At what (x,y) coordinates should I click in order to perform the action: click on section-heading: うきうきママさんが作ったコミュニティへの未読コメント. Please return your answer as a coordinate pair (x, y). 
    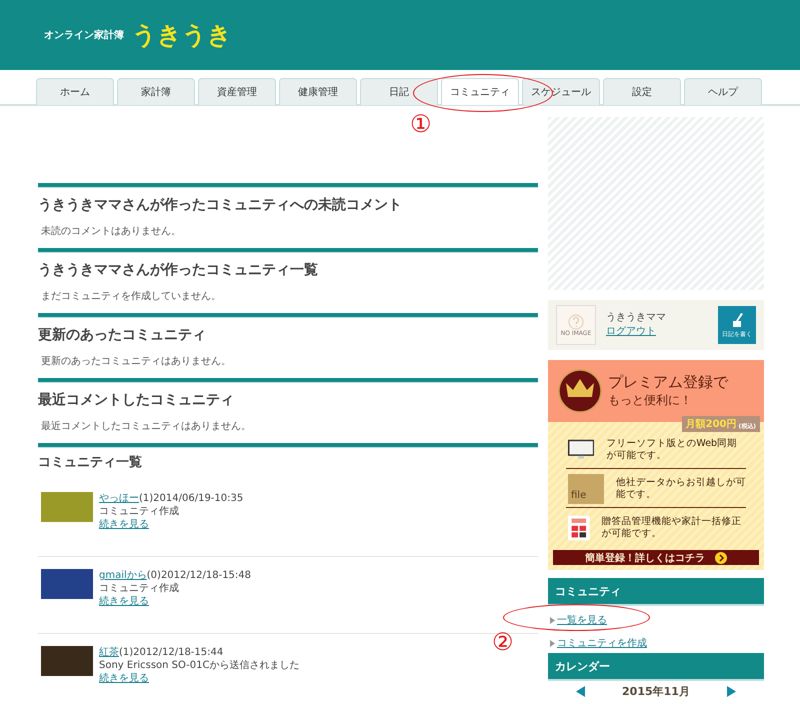
    Looking at the image, I should click on (220, 205).